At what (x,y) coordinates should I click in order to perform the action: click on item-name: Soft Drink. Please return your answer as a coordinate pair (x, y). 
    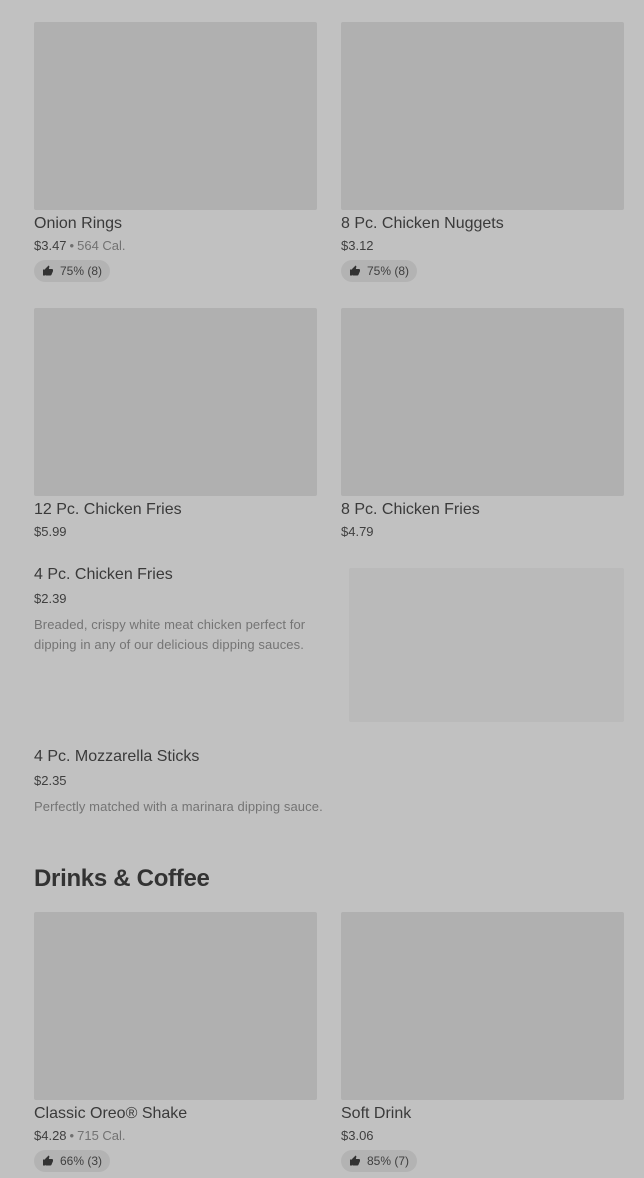
    Looking at the image, I should click on (376, 1113).